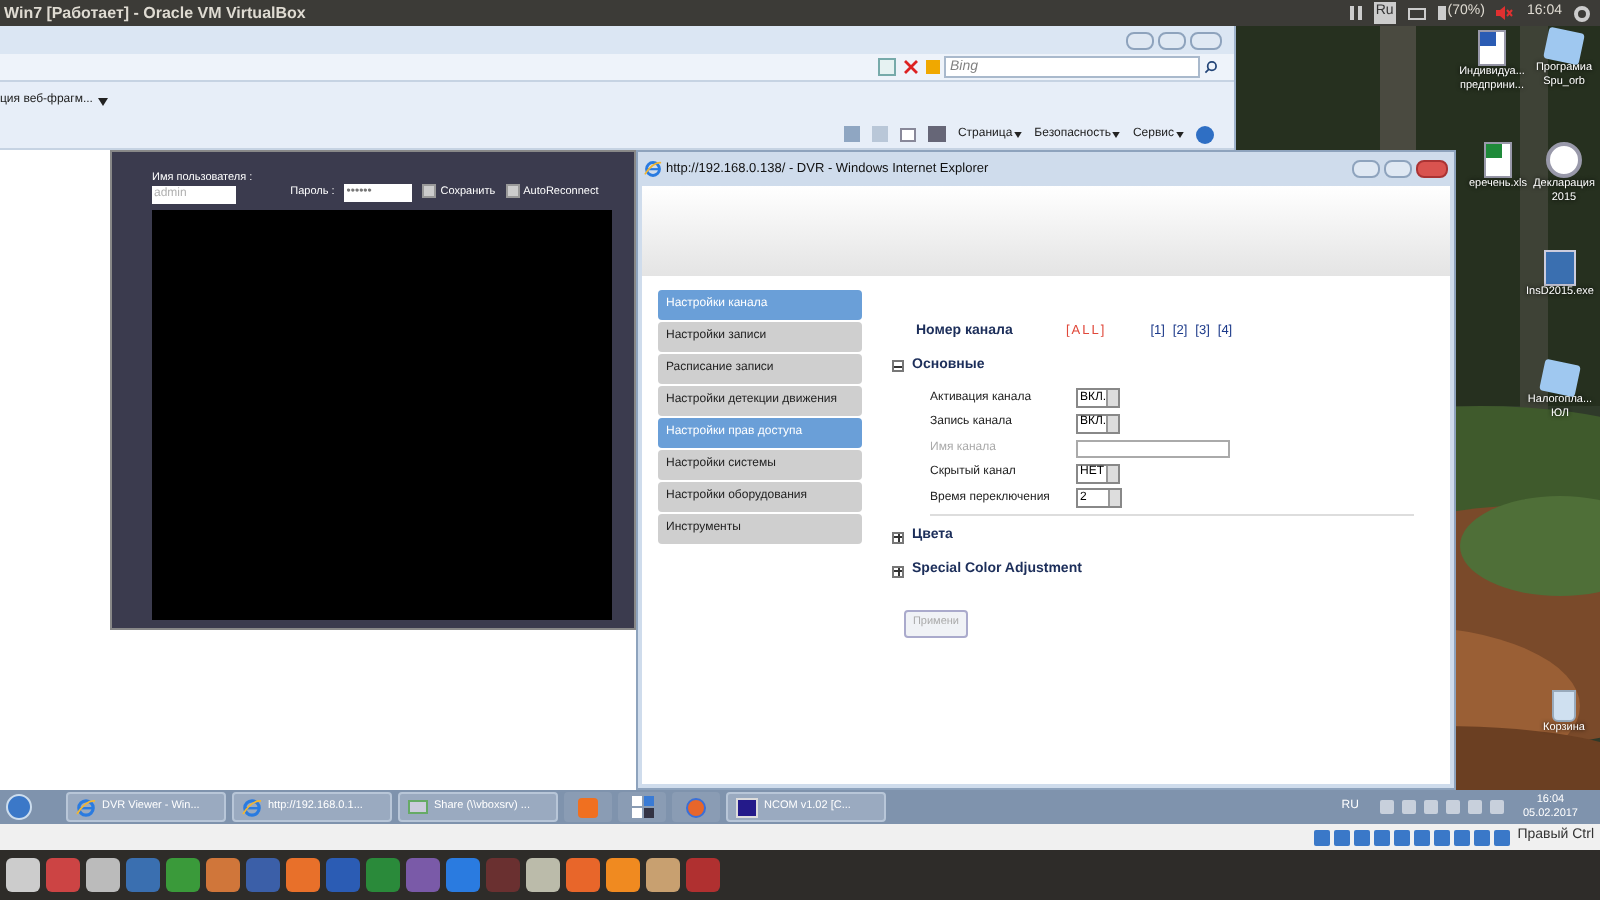  Describe the element at coordinates (1505, 13) in the screenshot. I see `muted-speaker-icon` at that location.